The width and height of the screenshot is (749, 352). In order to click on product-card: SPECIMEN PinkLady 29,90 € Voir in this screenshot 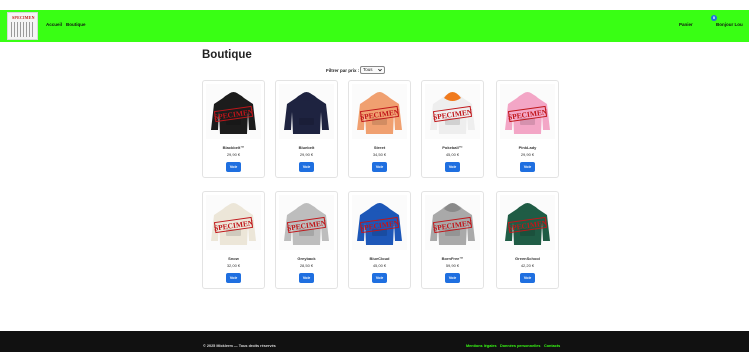, I will do `click(527, 129)`.